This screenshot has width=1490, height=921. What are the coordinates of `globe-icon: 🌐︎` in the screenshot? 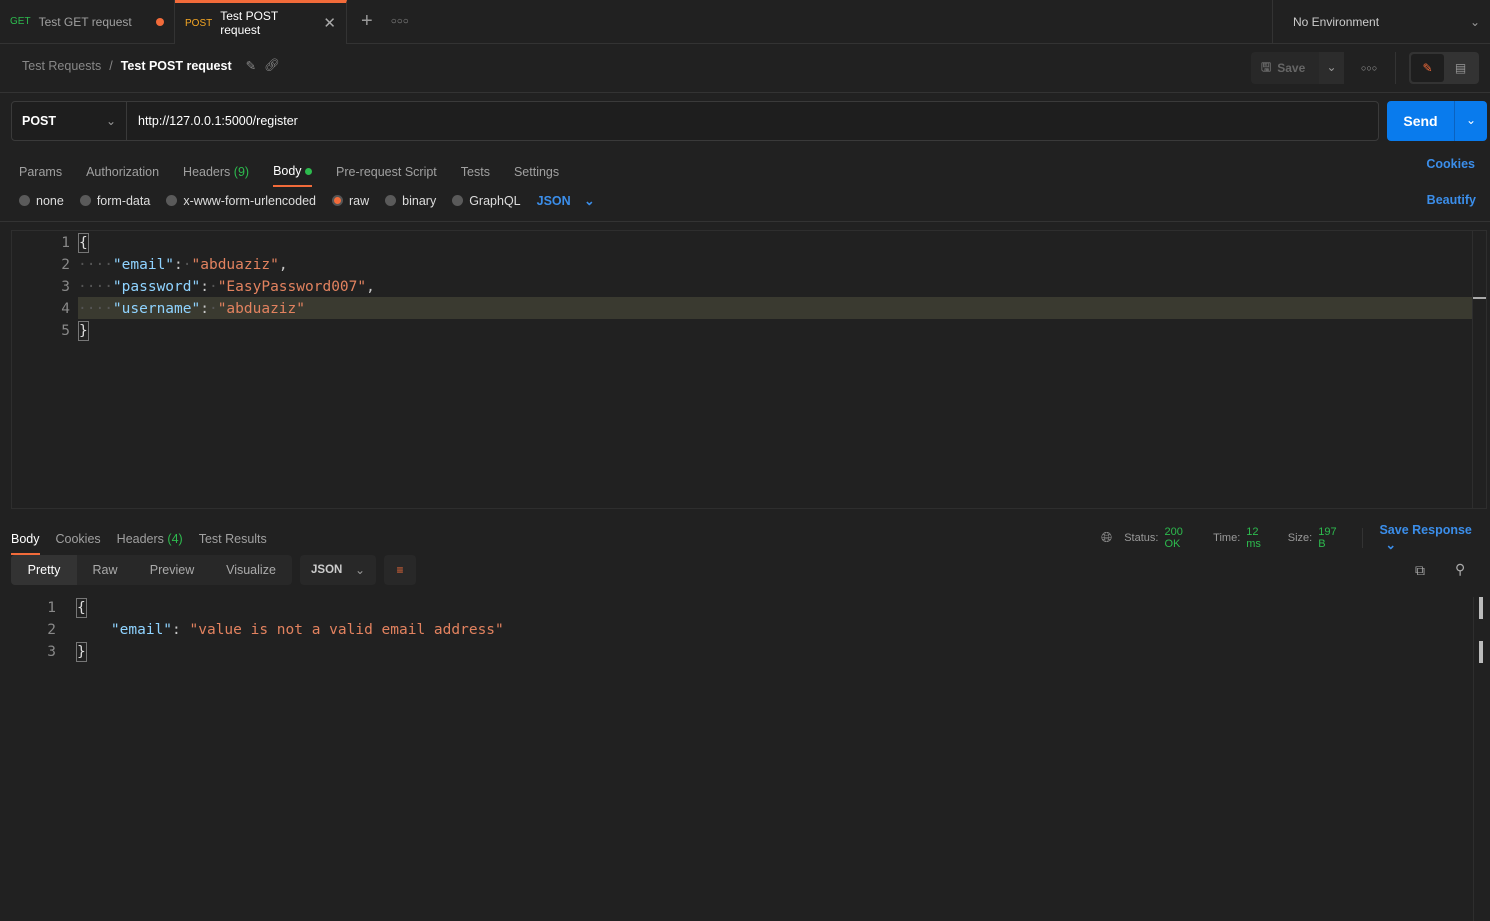 It's located at (1106, 537).